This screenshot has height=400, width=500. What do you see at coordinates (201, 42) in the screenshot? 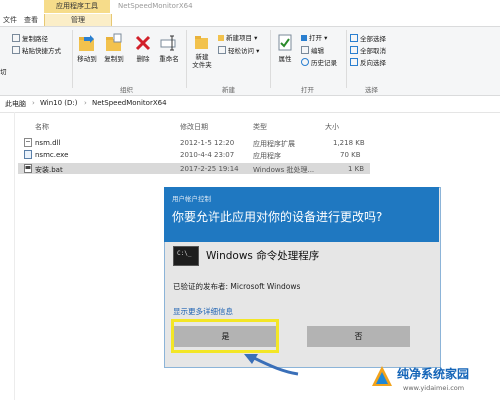
I see `new-folder-icon` at bounding box center [201, 42].